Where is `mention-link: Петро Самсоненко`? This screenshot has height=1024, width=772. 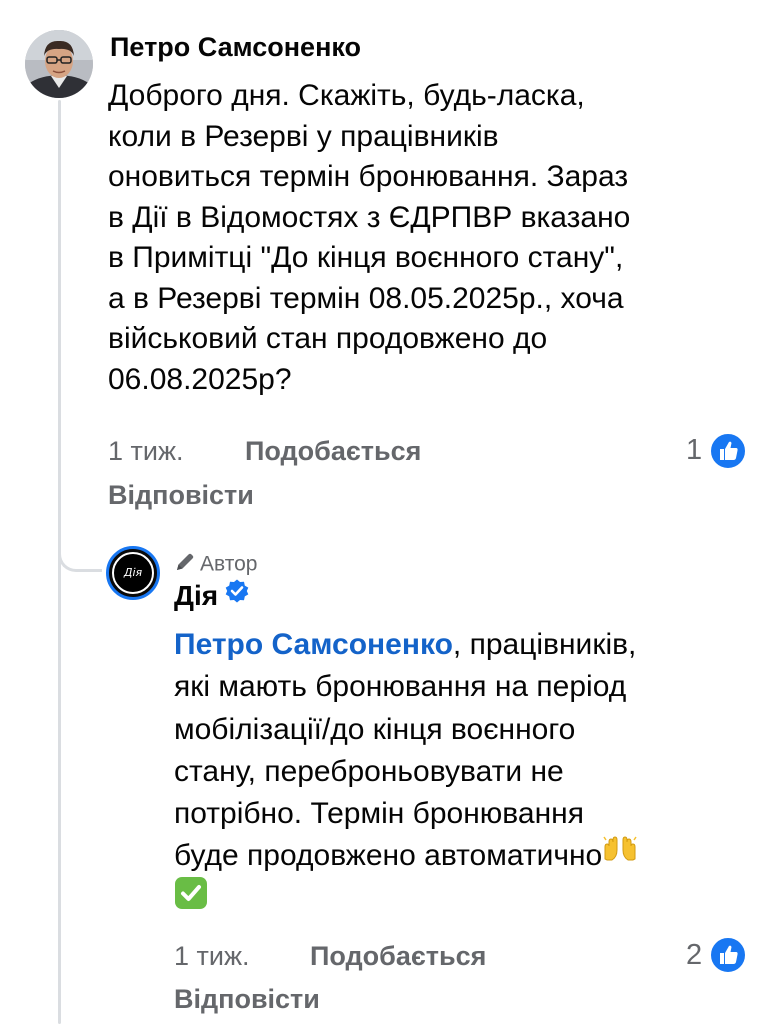
mention-link: Петро Самсоненко is located at coordinates (313, 644).